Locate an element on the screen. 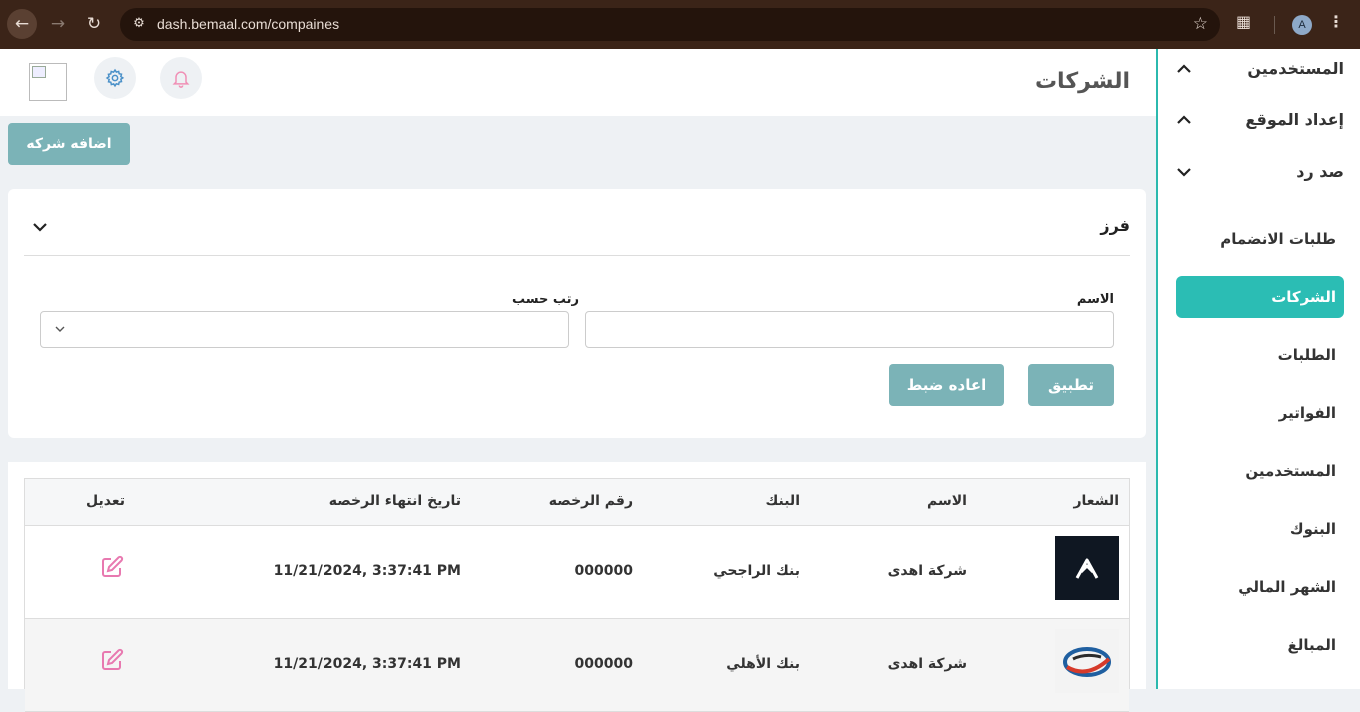 Image resolution: width=1360 pixels, height=712 pixels. page-title: الشركات is located at coordinates (1082, 81).